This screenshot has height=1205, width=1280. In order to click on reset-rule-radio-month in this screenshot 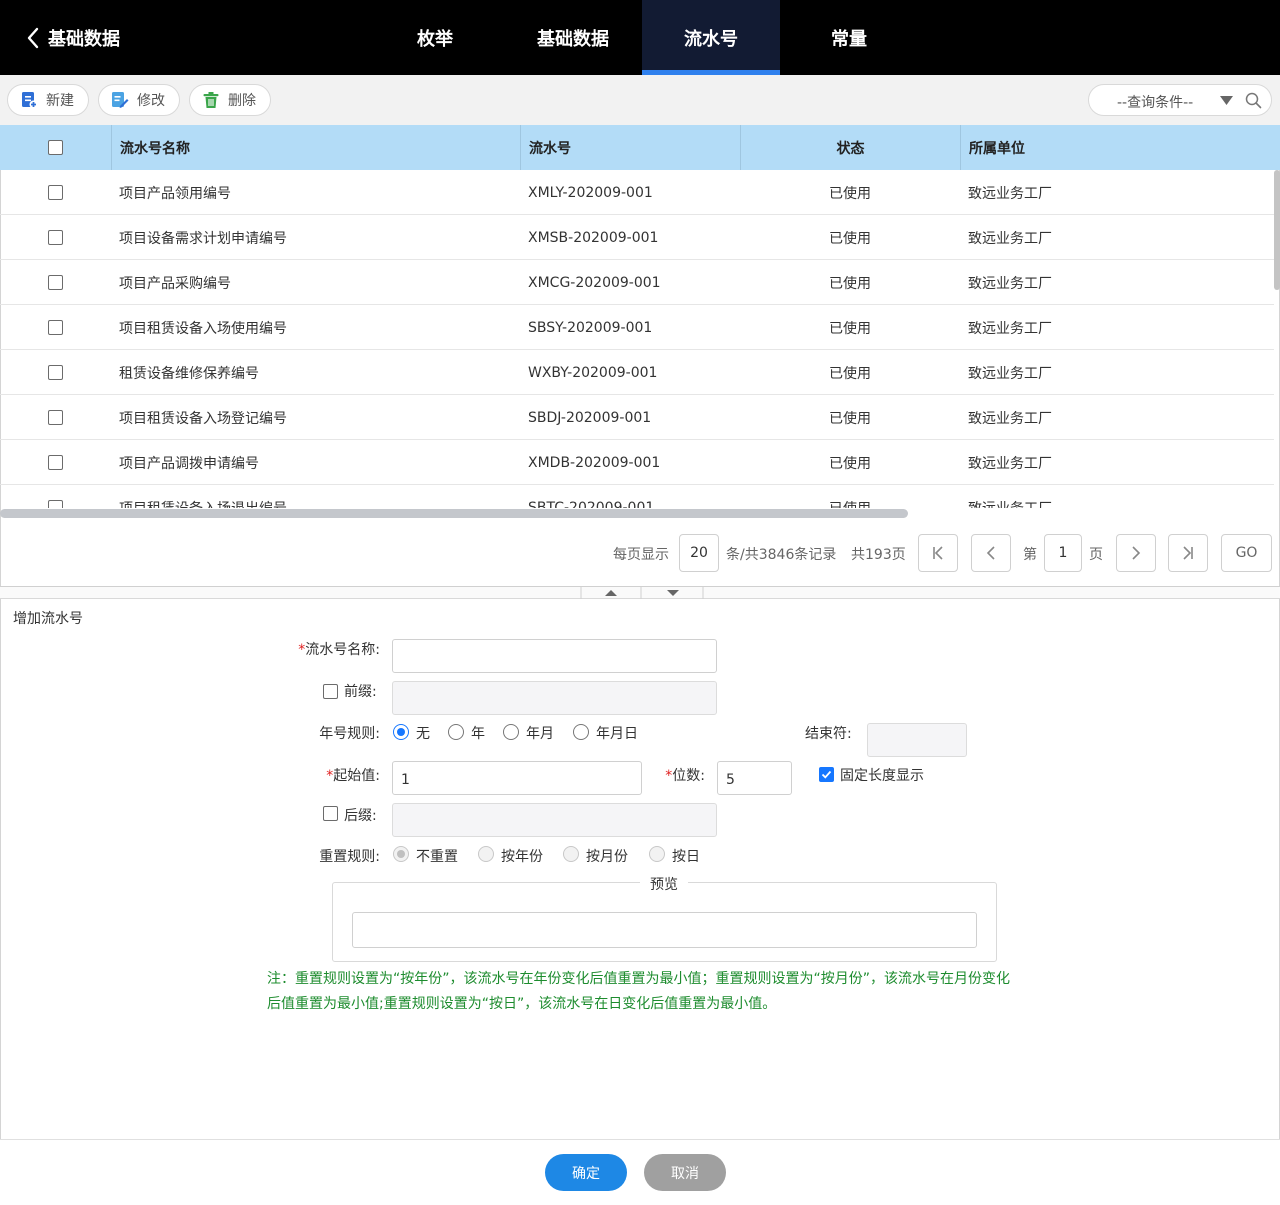, I will do `click(571, 854)`.